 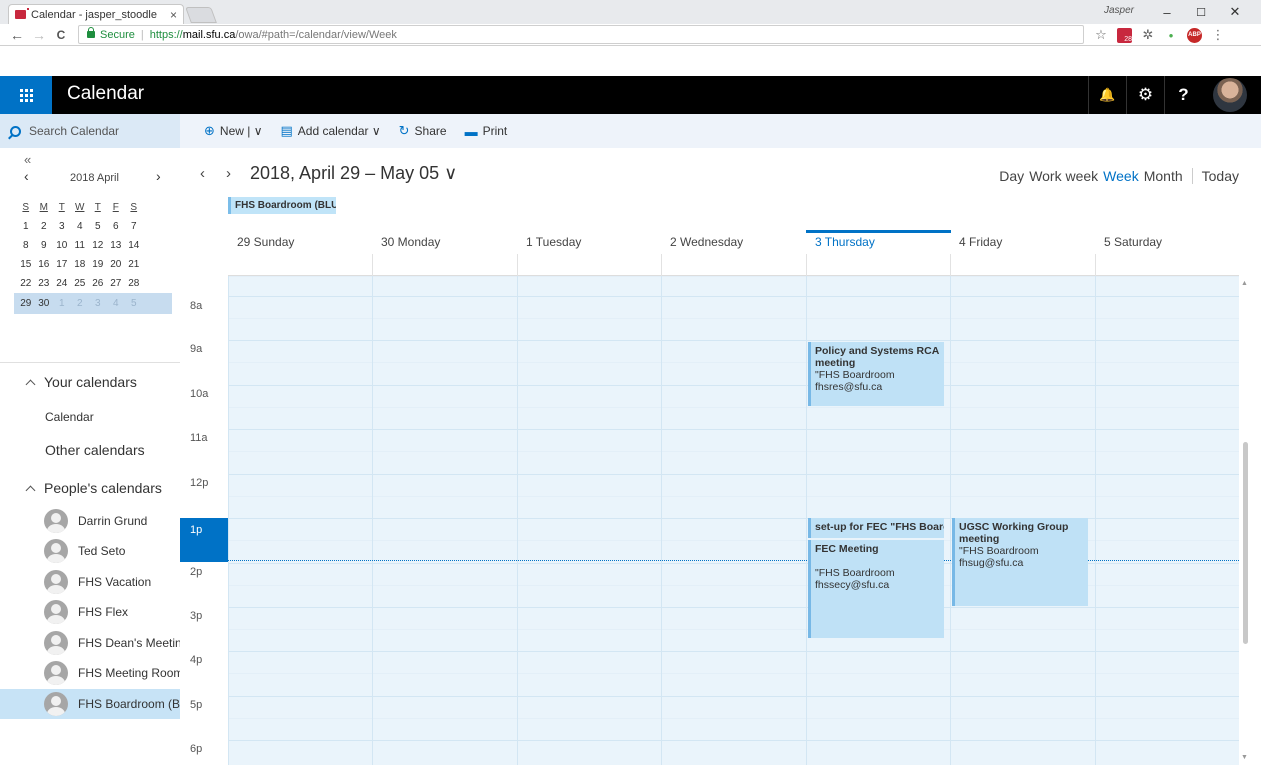 I want to click on mini-day: 27, so click(x=116, y=283).